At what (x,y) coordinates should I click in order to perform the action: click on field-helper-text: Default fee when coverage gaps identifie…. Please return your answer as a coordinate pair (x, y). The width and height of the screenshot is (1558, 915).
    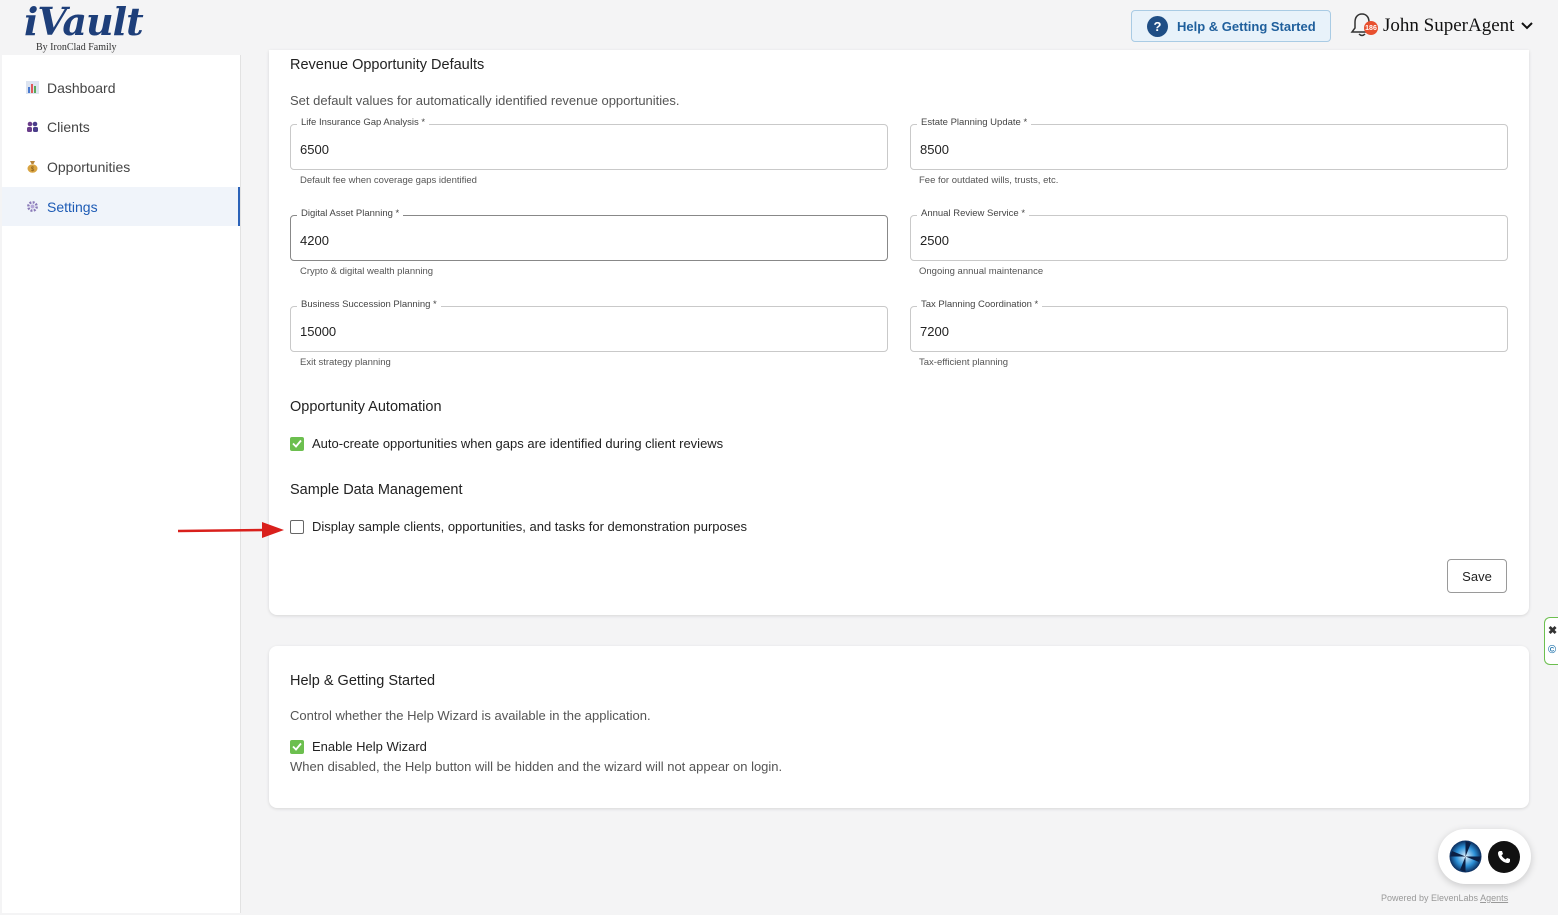
    Looking at the image, I should click on (388, 180).